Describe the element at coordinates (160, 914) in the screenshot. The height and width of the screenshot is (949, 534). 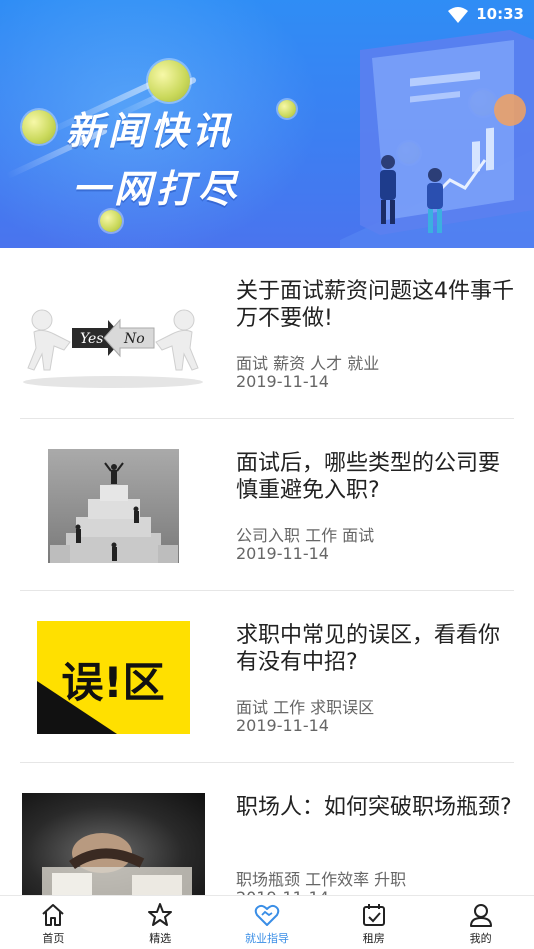
I see `star-icon` at that location.